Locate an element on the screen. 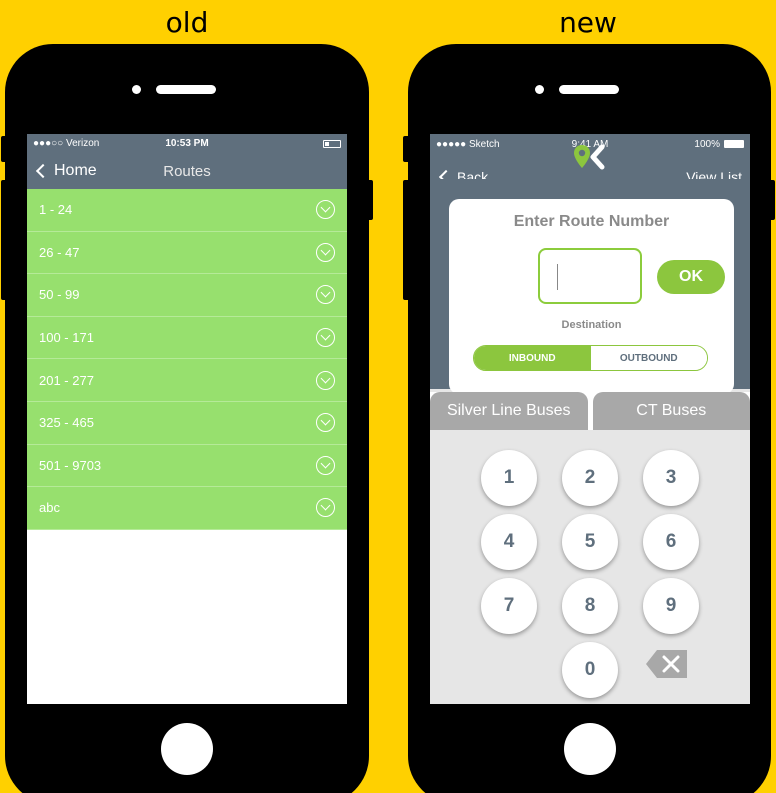  chevron-left-icon is located at coordinates (43, 171).